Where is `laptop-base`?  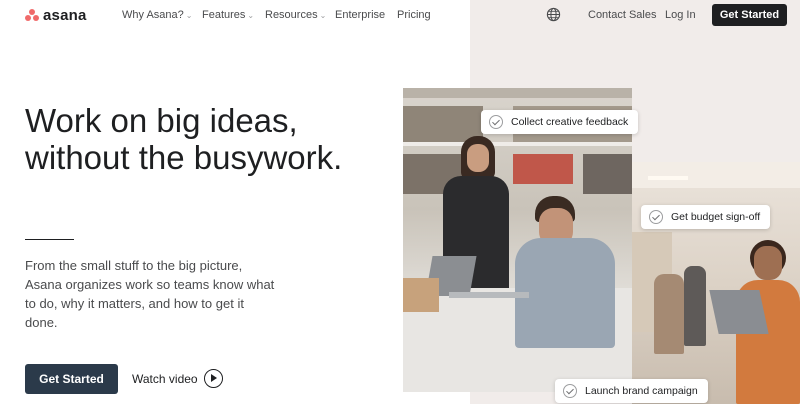 laptop-base is located at coordinates (489, 295).